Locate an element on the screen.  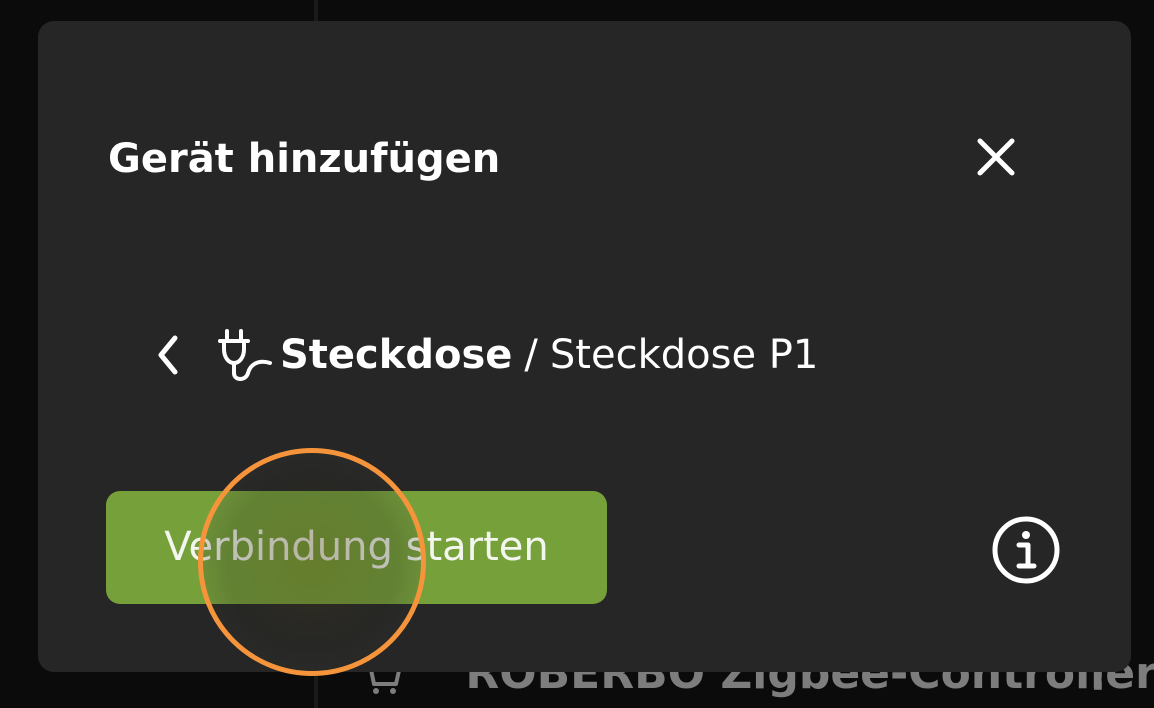
breadcrumb-category: Steckdose is located at coordinates (396, 355).